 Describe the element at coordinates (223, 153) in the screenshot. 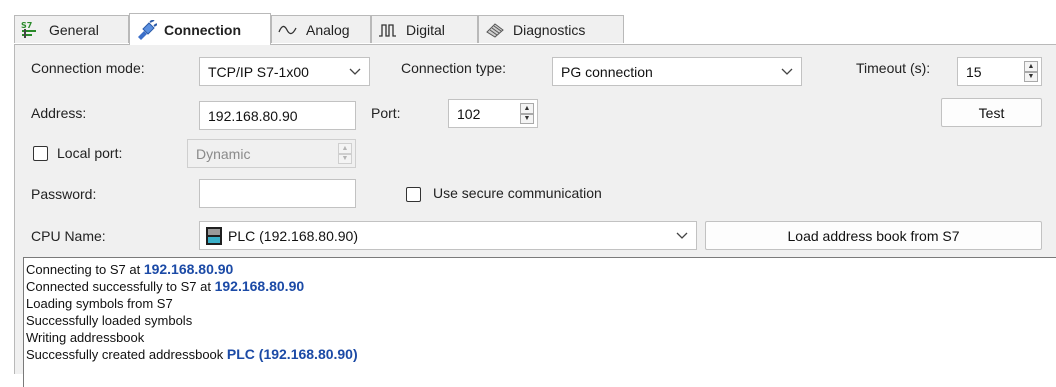

I see `local-port-value: Dynamic` at that location.